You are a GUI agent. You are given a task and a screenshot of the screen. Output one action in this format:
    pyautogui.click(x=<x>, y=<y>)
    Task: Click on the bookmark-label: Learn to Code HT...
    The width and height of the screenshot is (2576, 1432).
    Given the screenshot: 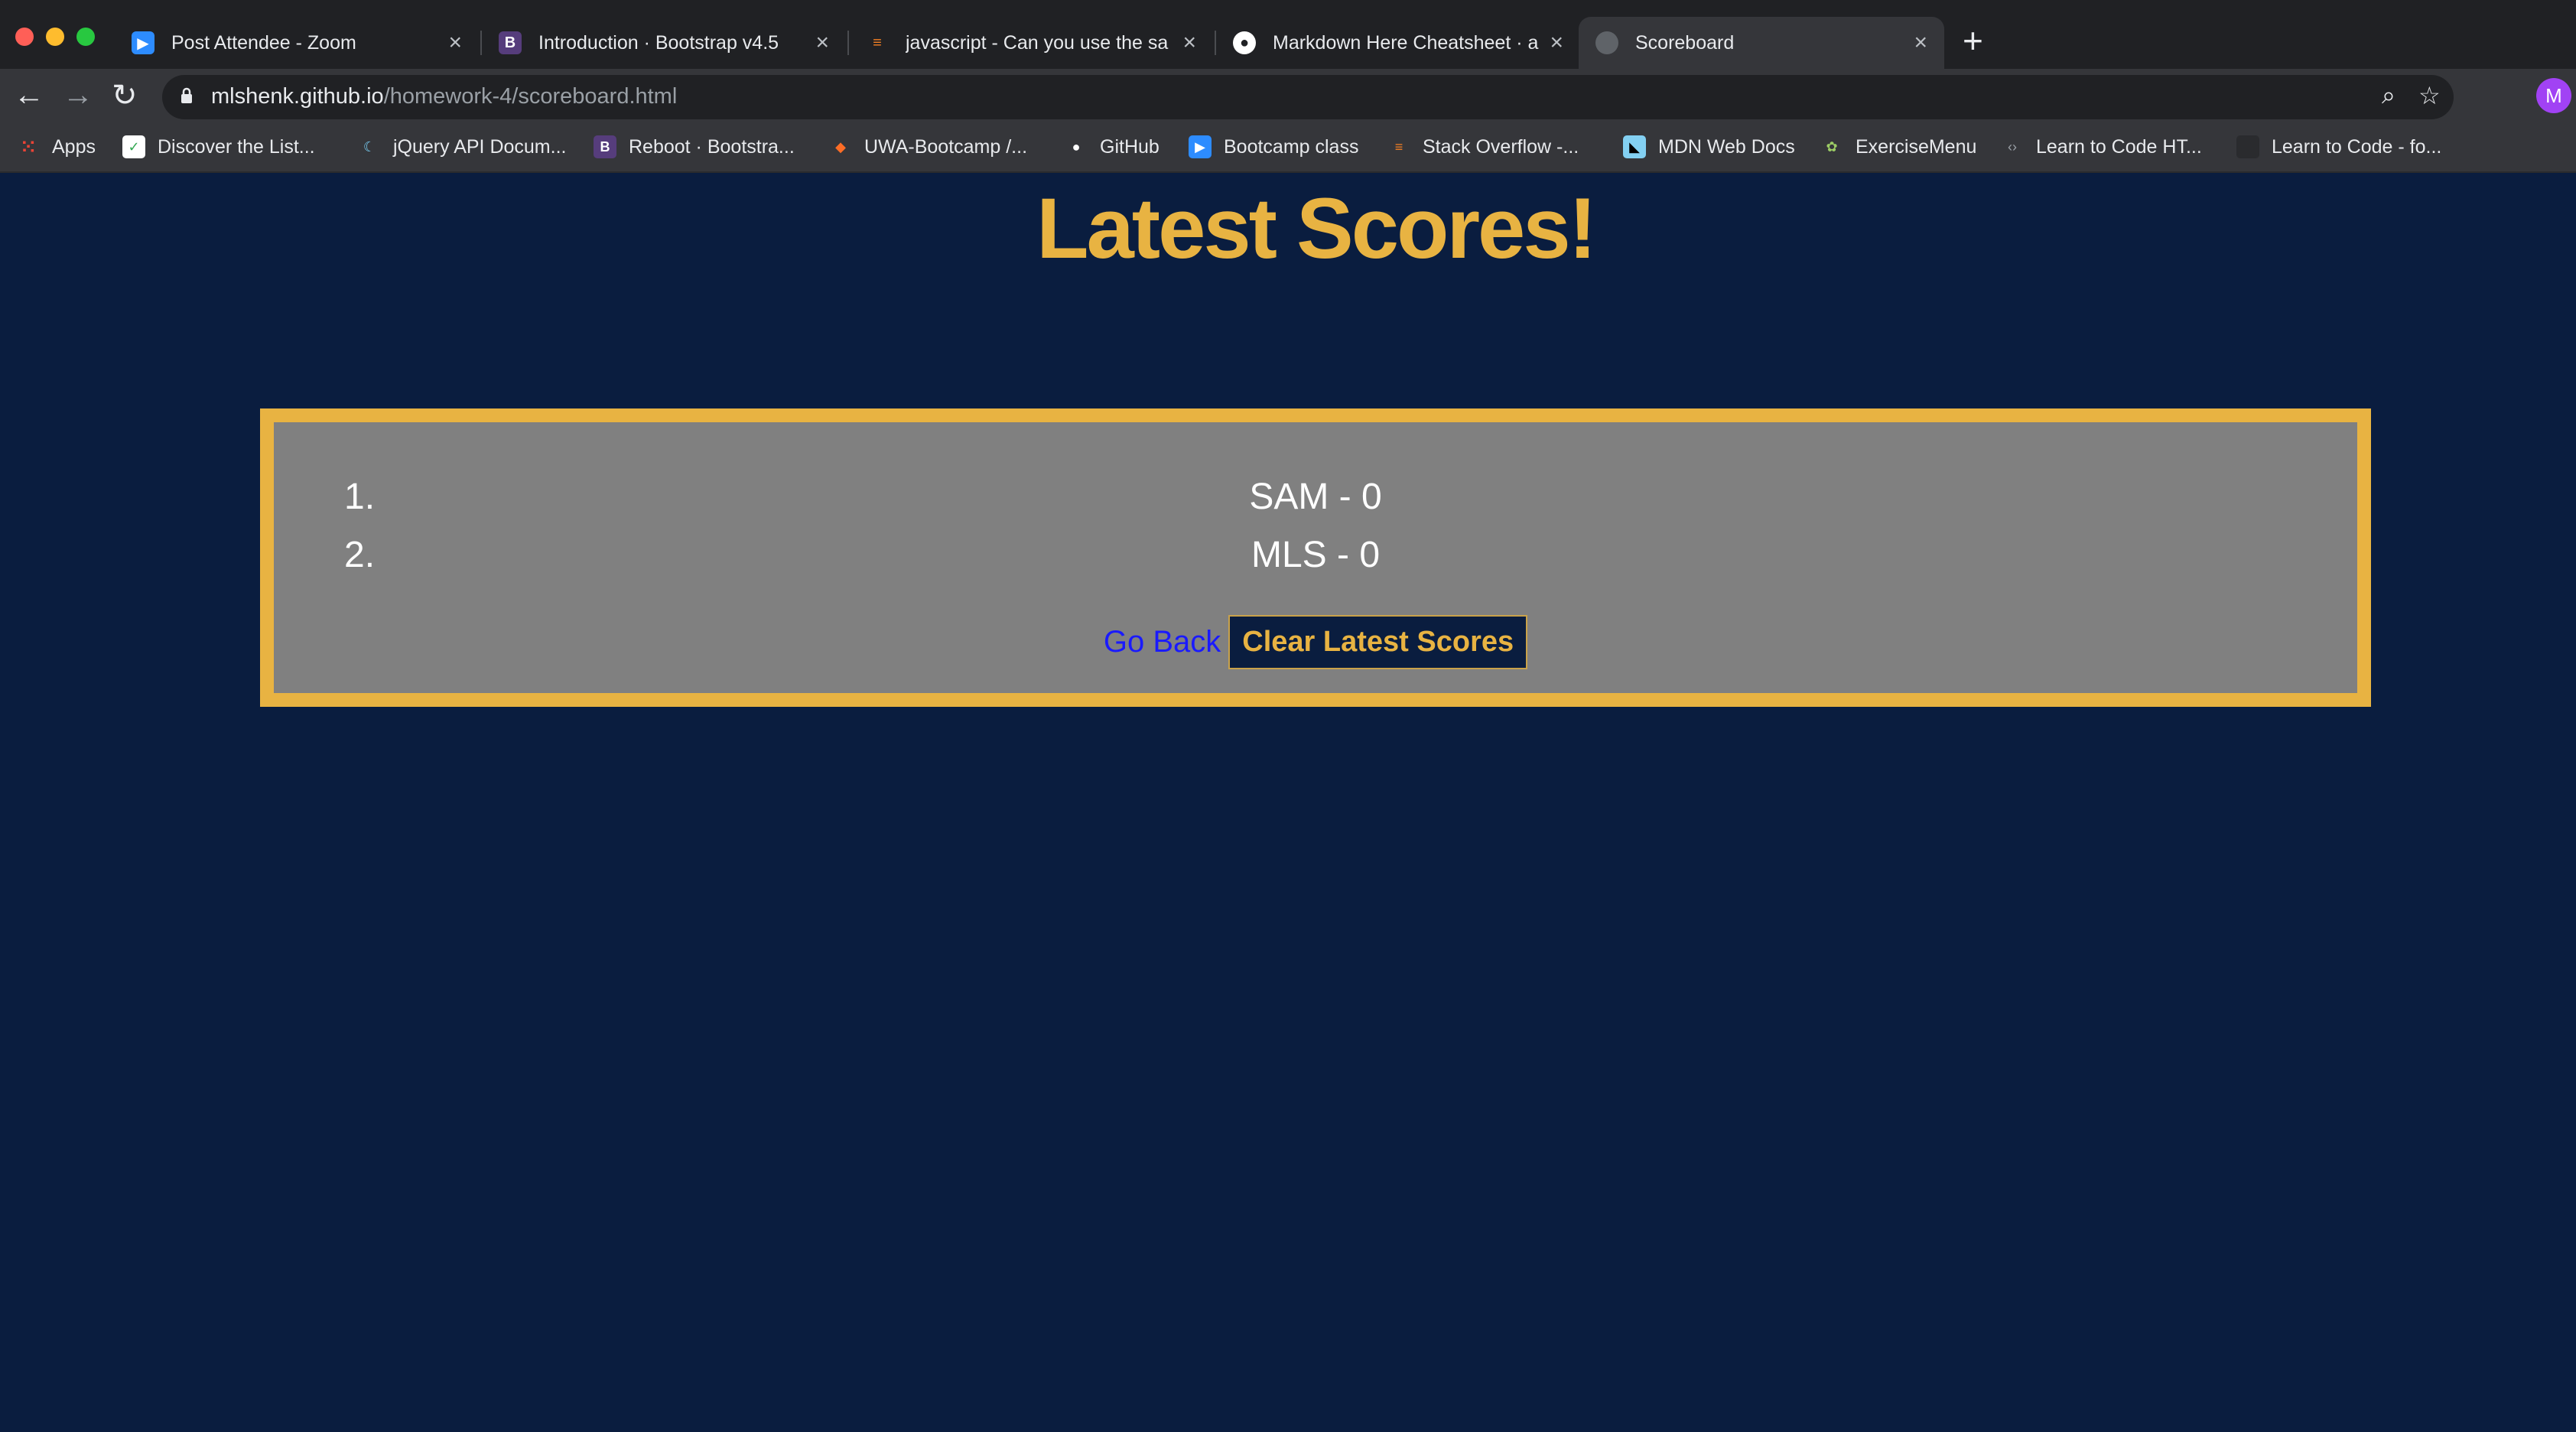 What is the action you would take?
    pyautogui.click(x=2119, y=146)
    